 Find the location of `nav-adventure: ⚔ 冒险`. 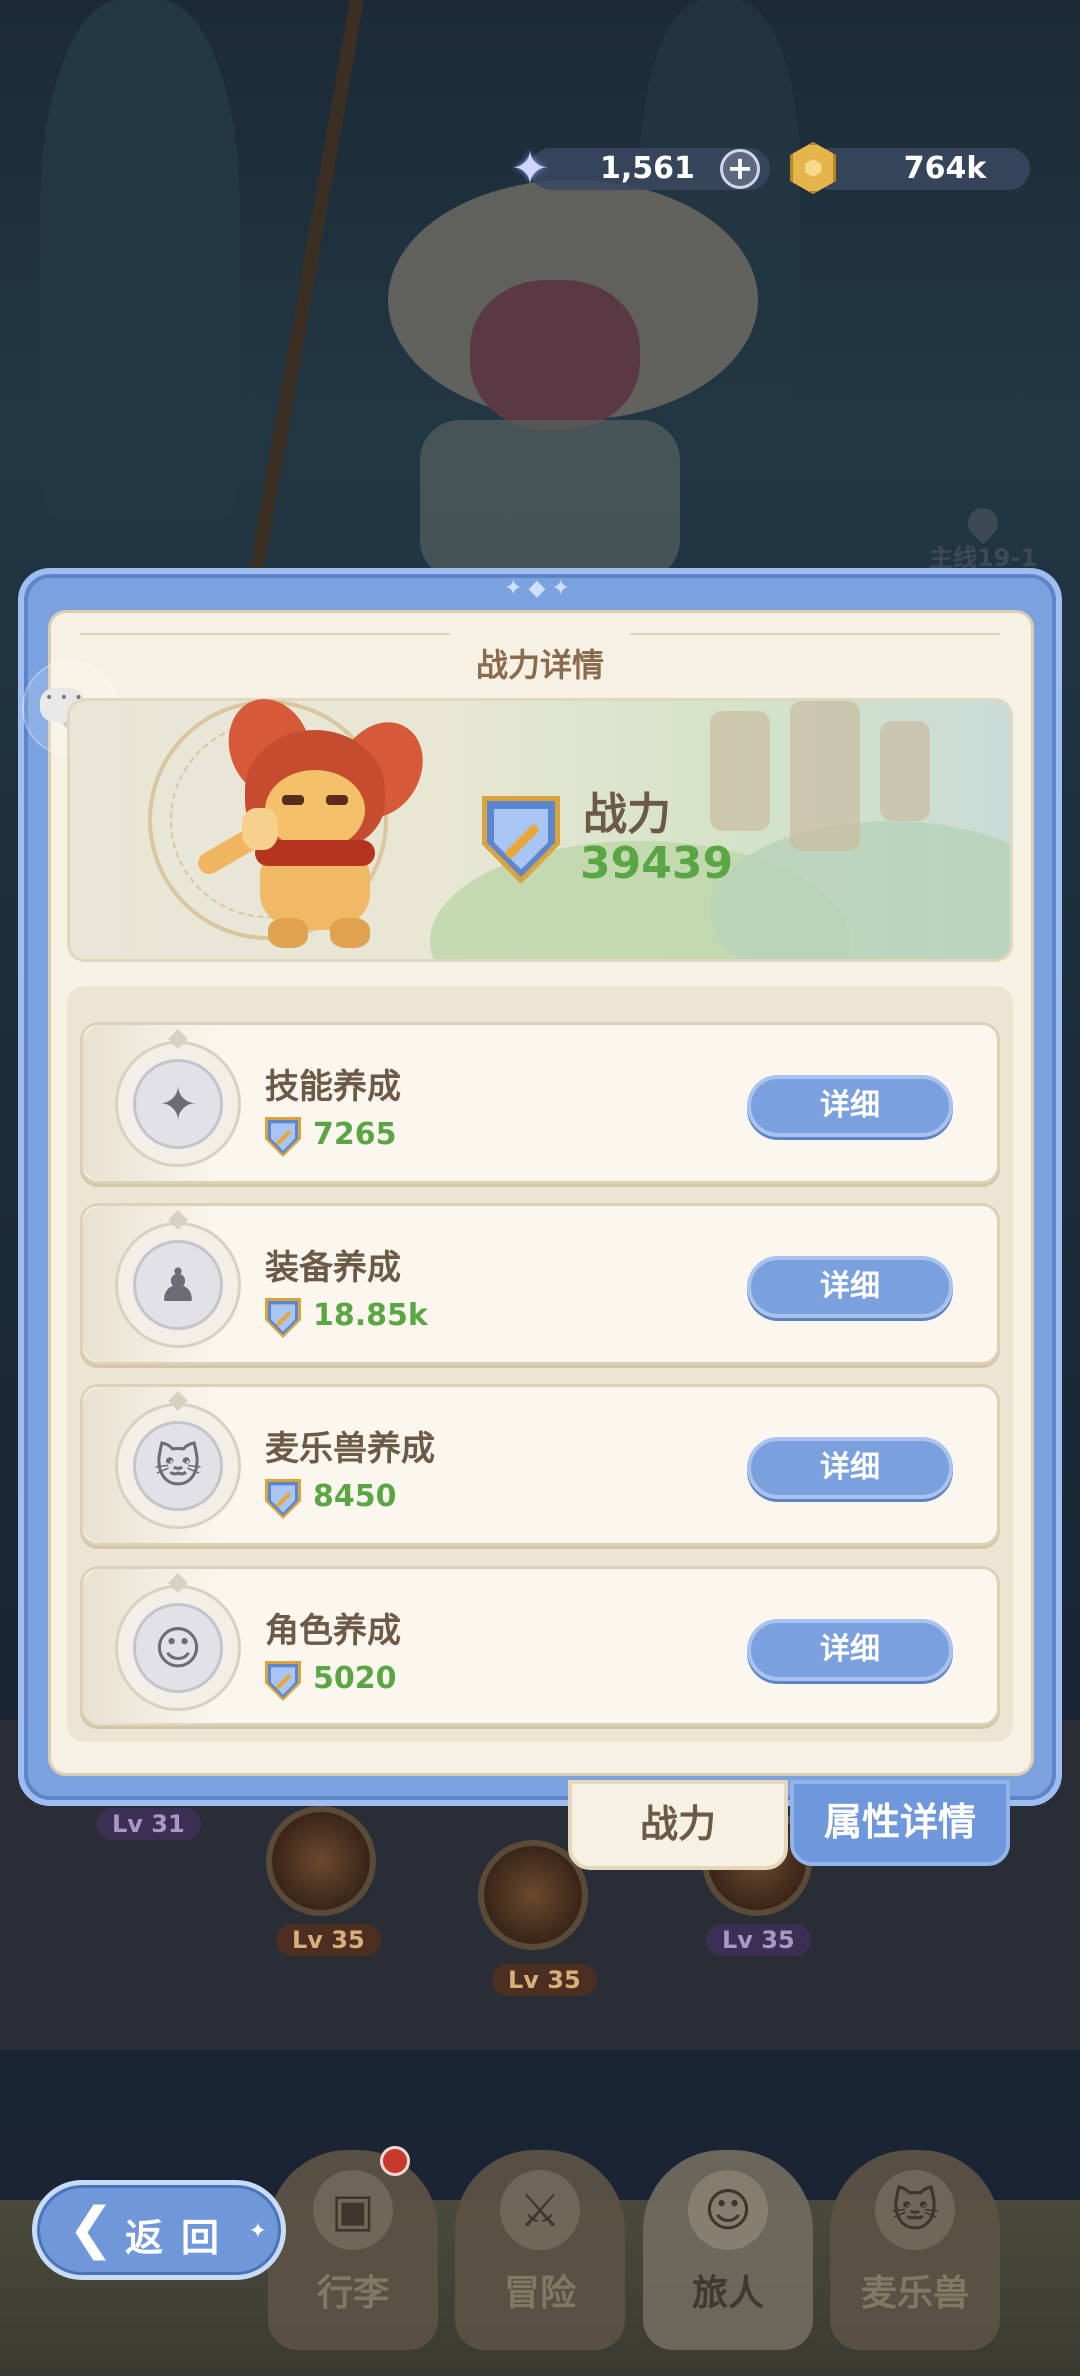

nav-adventure: ⚔ 冒险 is located at coordinates (540, 2250).